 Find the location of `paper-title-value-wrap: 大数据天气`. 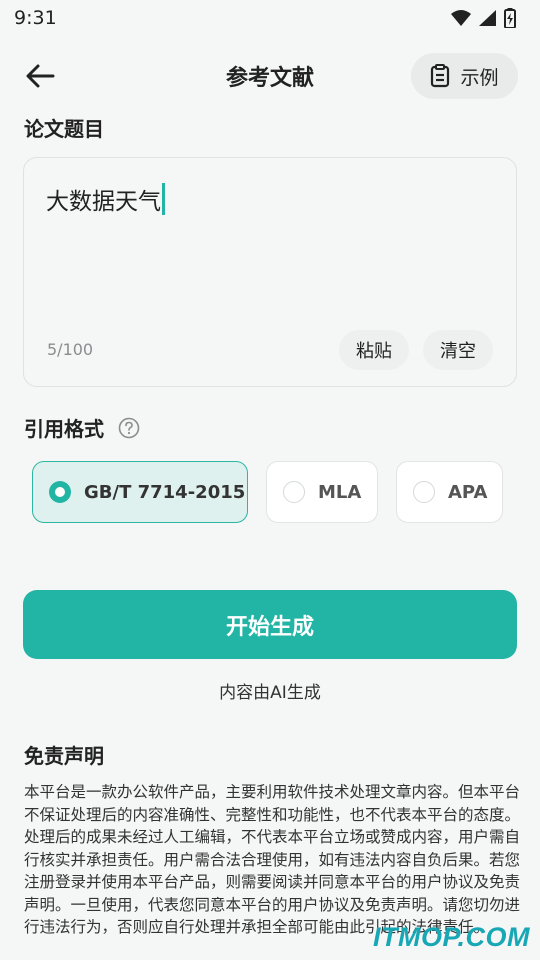

paper-title-value-wrap: 大数据天气 is located at coordinates (105, 199).